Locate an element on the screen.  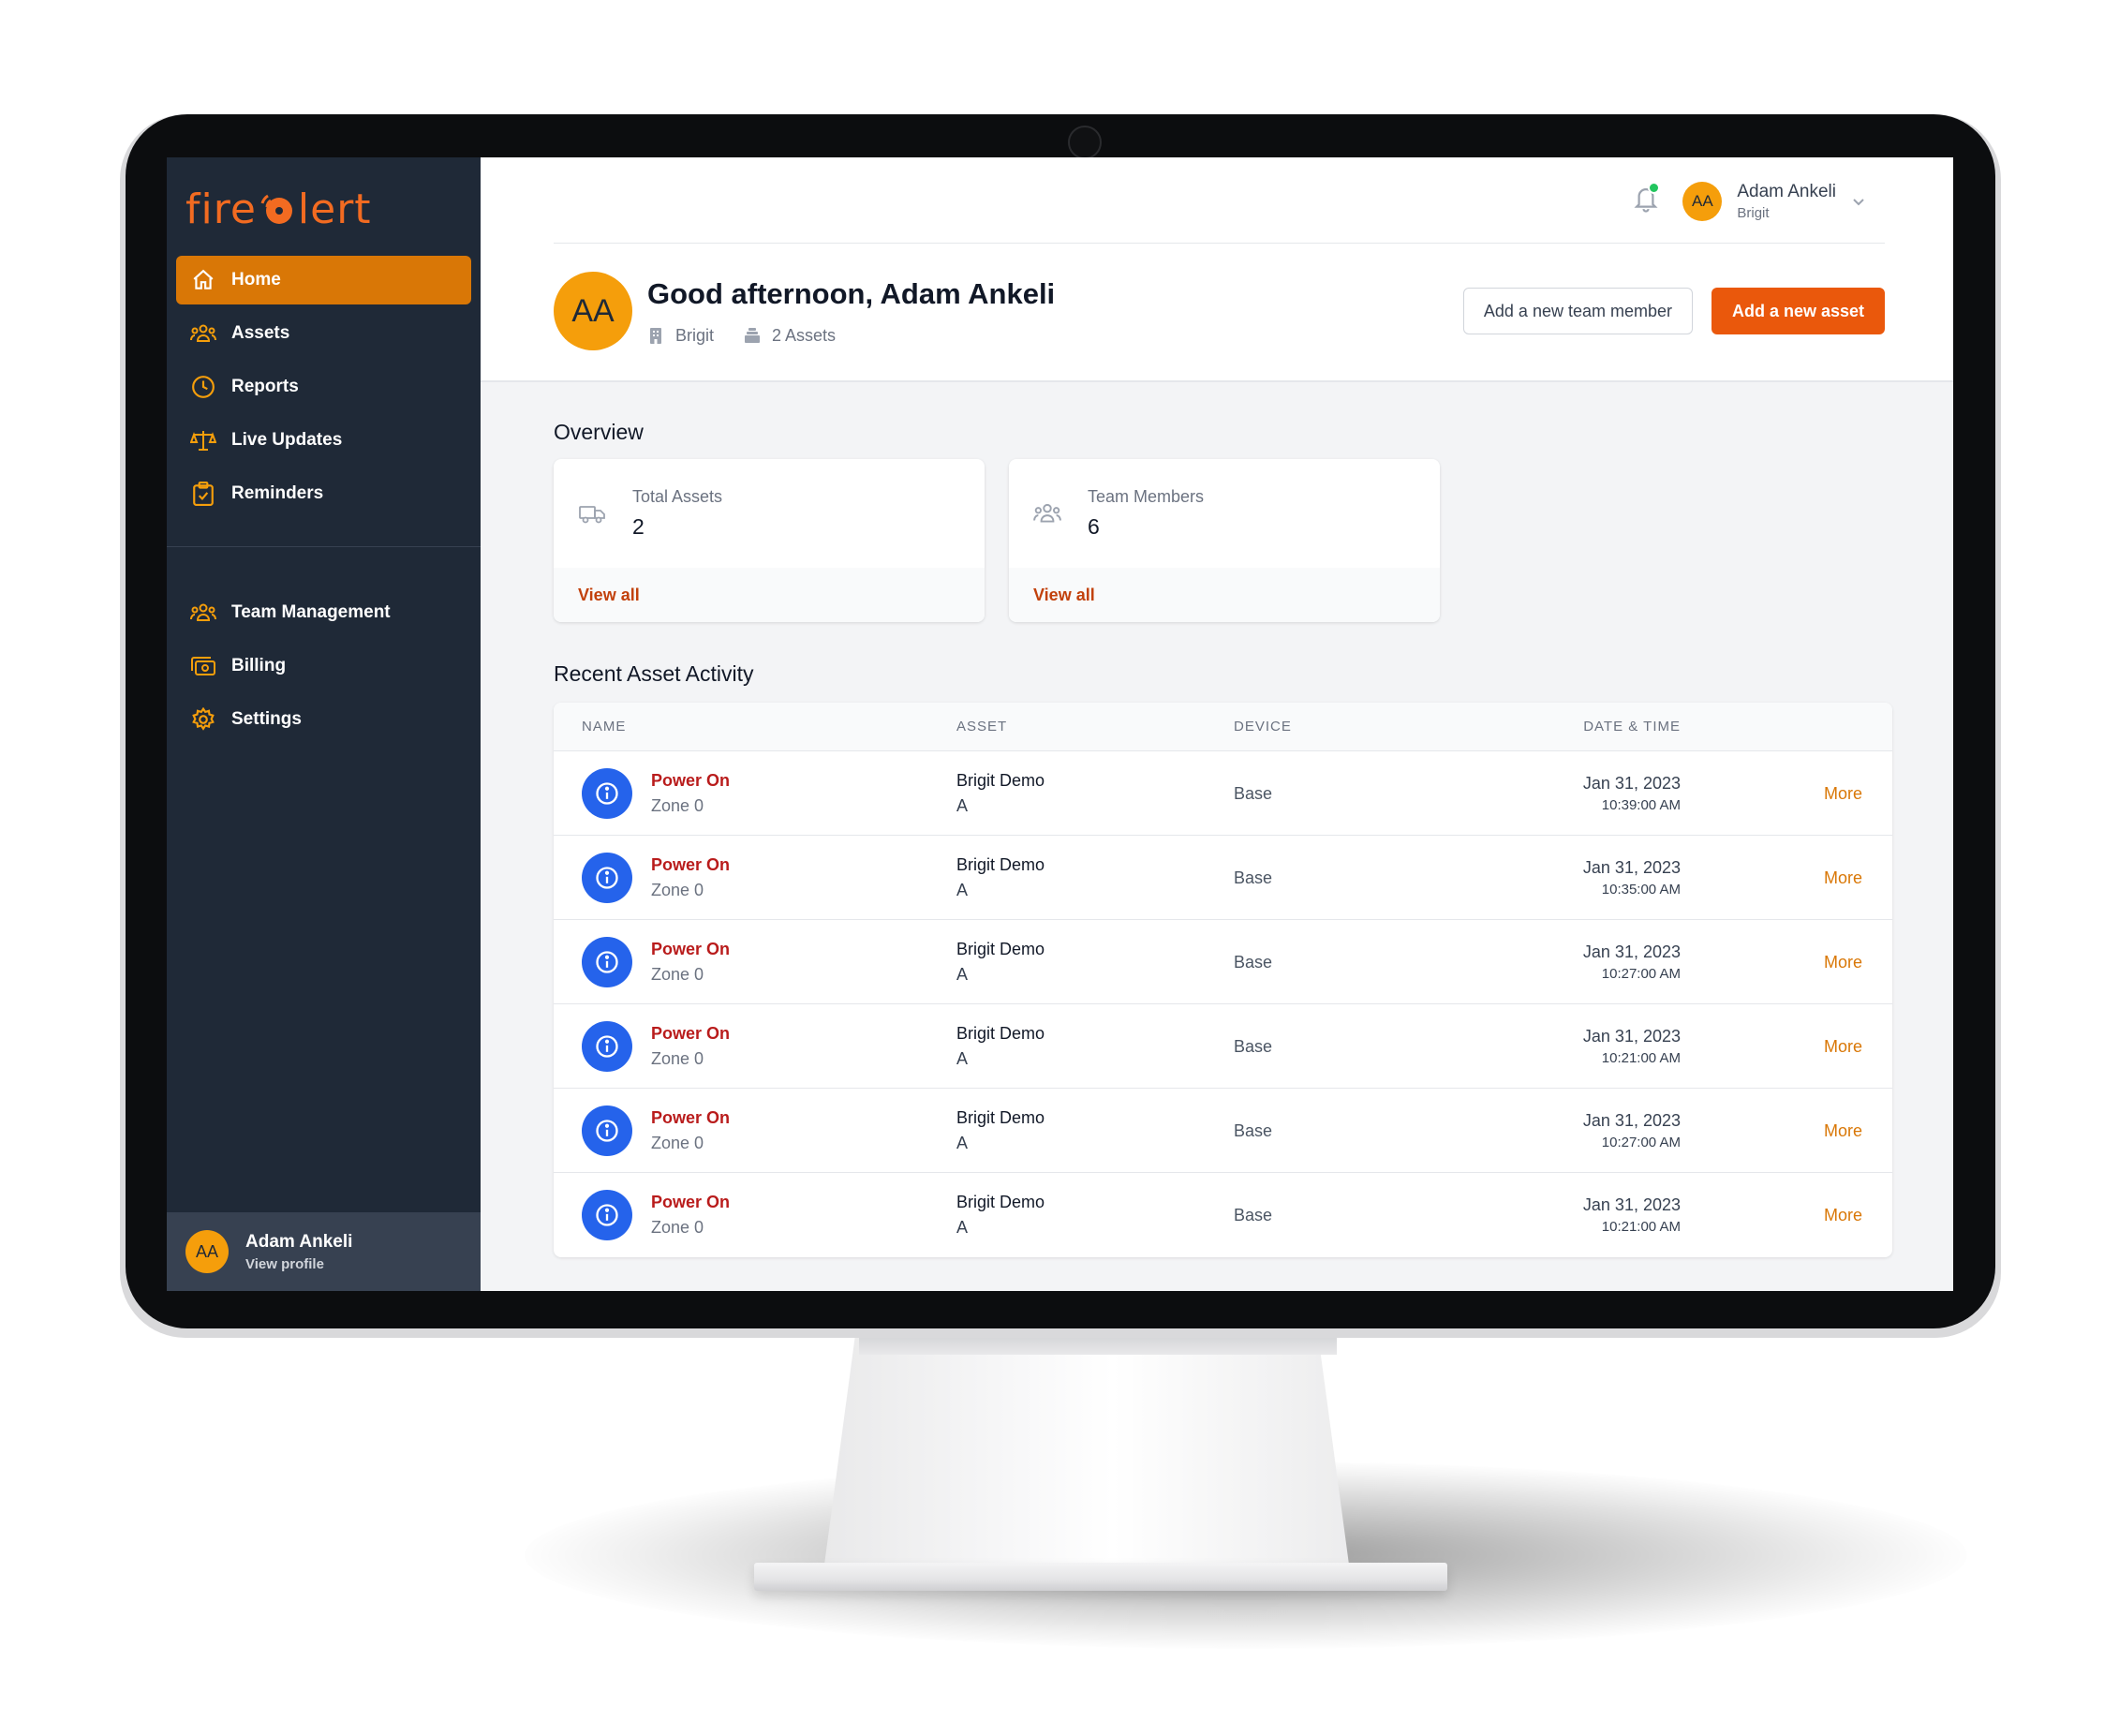
fire-alert-logo: fire lert is located at coordinates (279, 209).